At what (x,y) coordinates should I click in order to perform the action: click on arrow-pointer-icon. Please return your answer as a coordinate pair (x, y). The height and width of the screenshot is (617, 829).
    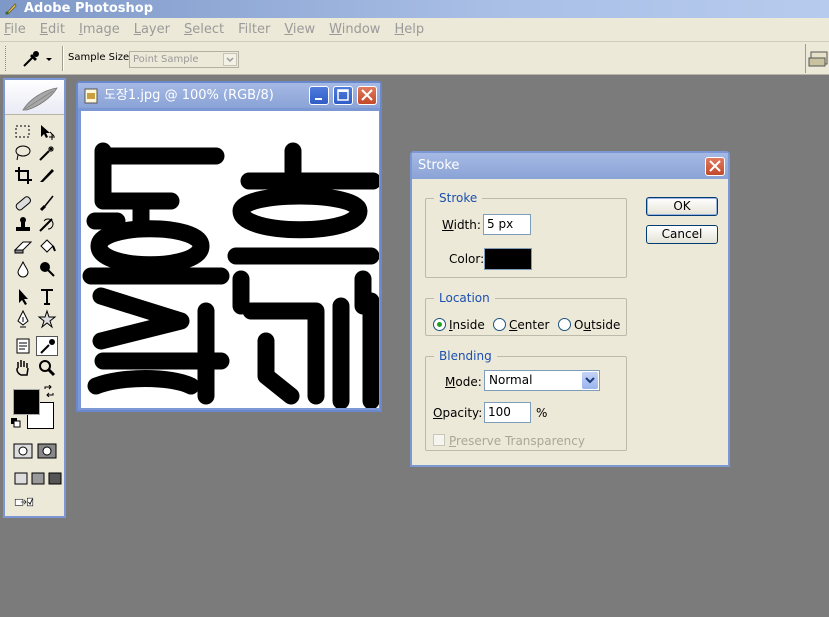
    Looking at the image, I should click on (23, 299).